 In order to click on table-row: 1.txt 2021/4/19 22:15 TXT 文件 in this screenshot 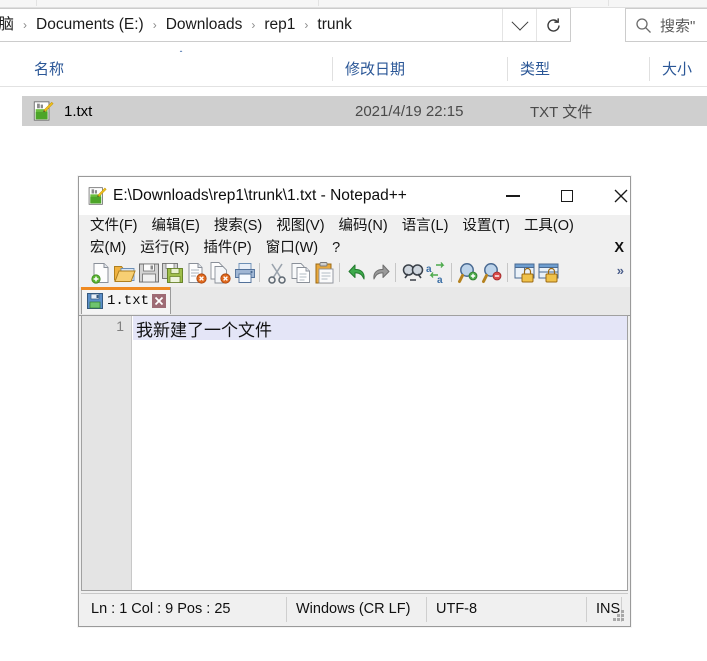, I will do `click(364, 111)`.